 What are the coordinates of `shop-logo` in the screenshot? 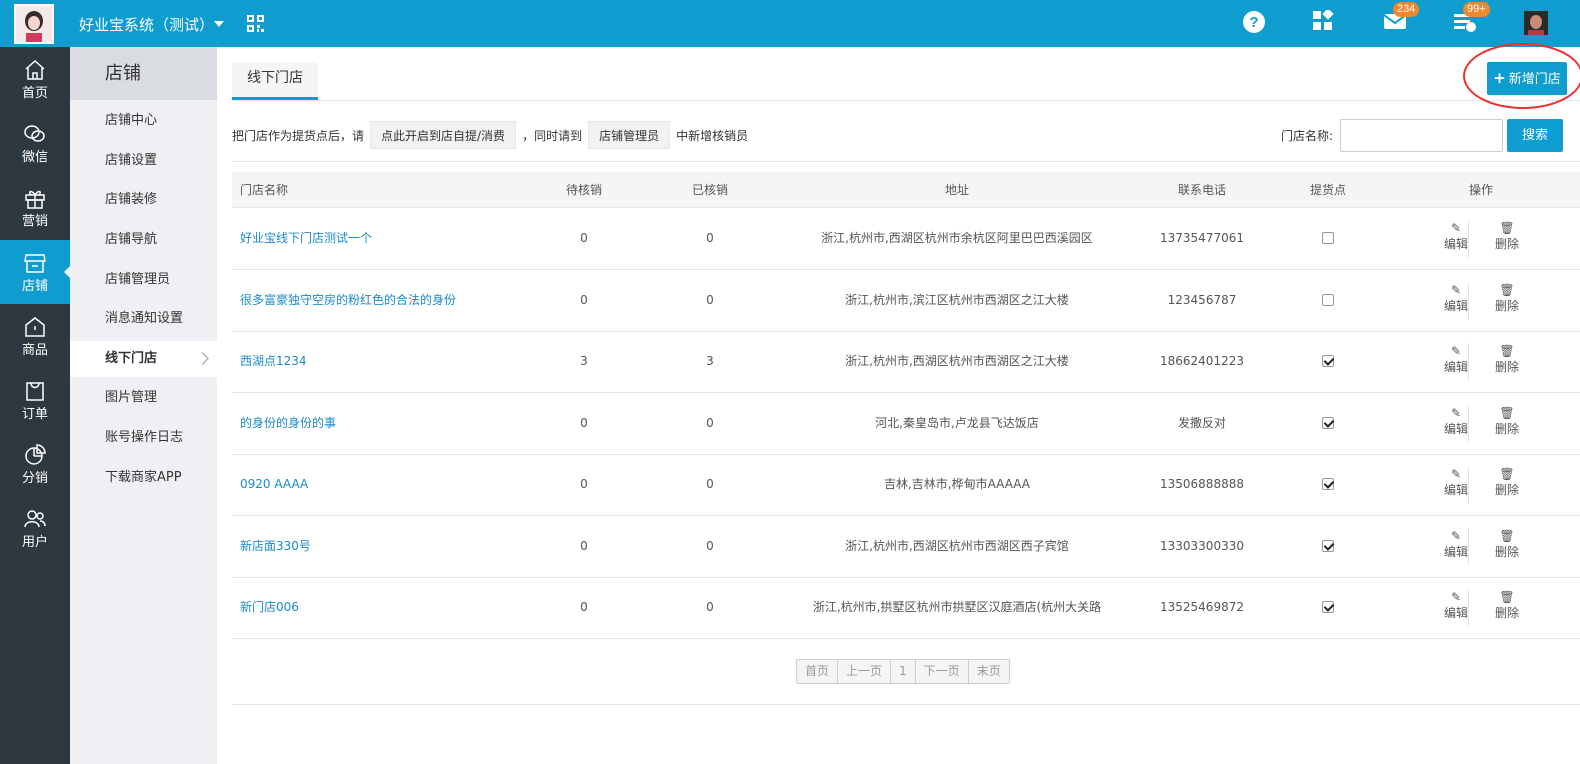 It's located at (34, 24).